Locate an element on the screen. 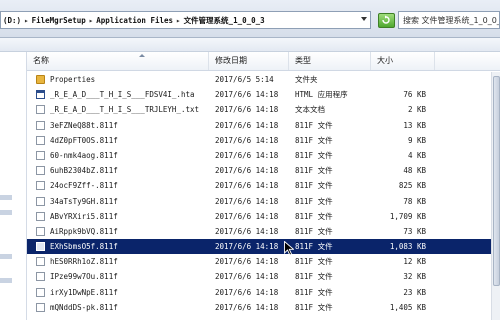  file-name: AiRppk9bVQ.811f is located at coordinates (84, 231).